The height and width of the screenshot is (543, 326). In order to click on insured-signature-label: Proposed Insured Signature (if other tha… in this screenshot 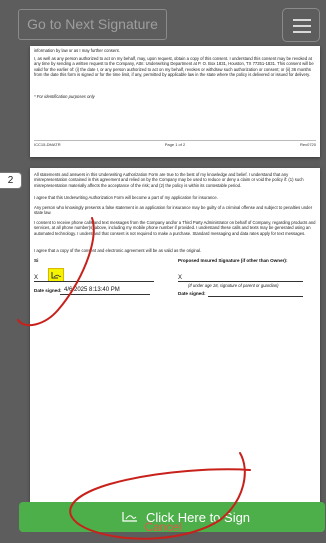, I will do `click(233, 260)`.